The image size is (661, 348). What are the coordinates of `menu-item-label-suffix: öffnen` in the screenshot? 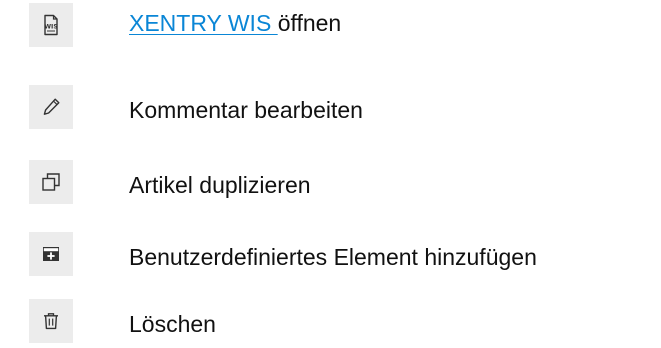 It's located at (309, 23).